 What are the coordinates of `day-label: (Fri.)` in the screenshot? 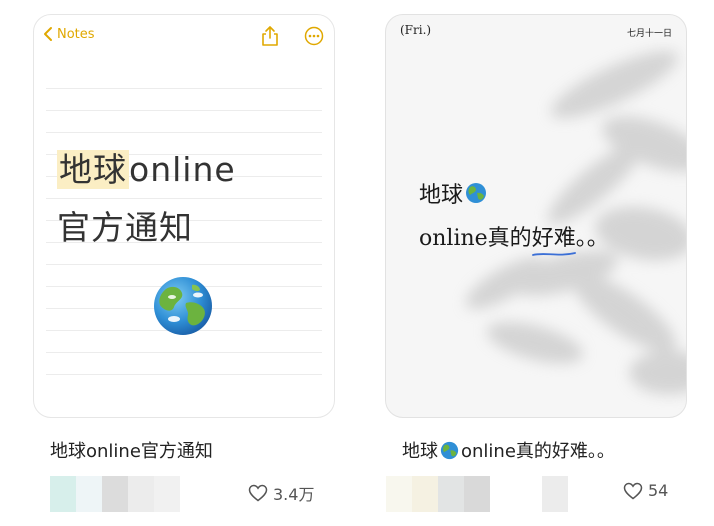 It's located at (416, 30).